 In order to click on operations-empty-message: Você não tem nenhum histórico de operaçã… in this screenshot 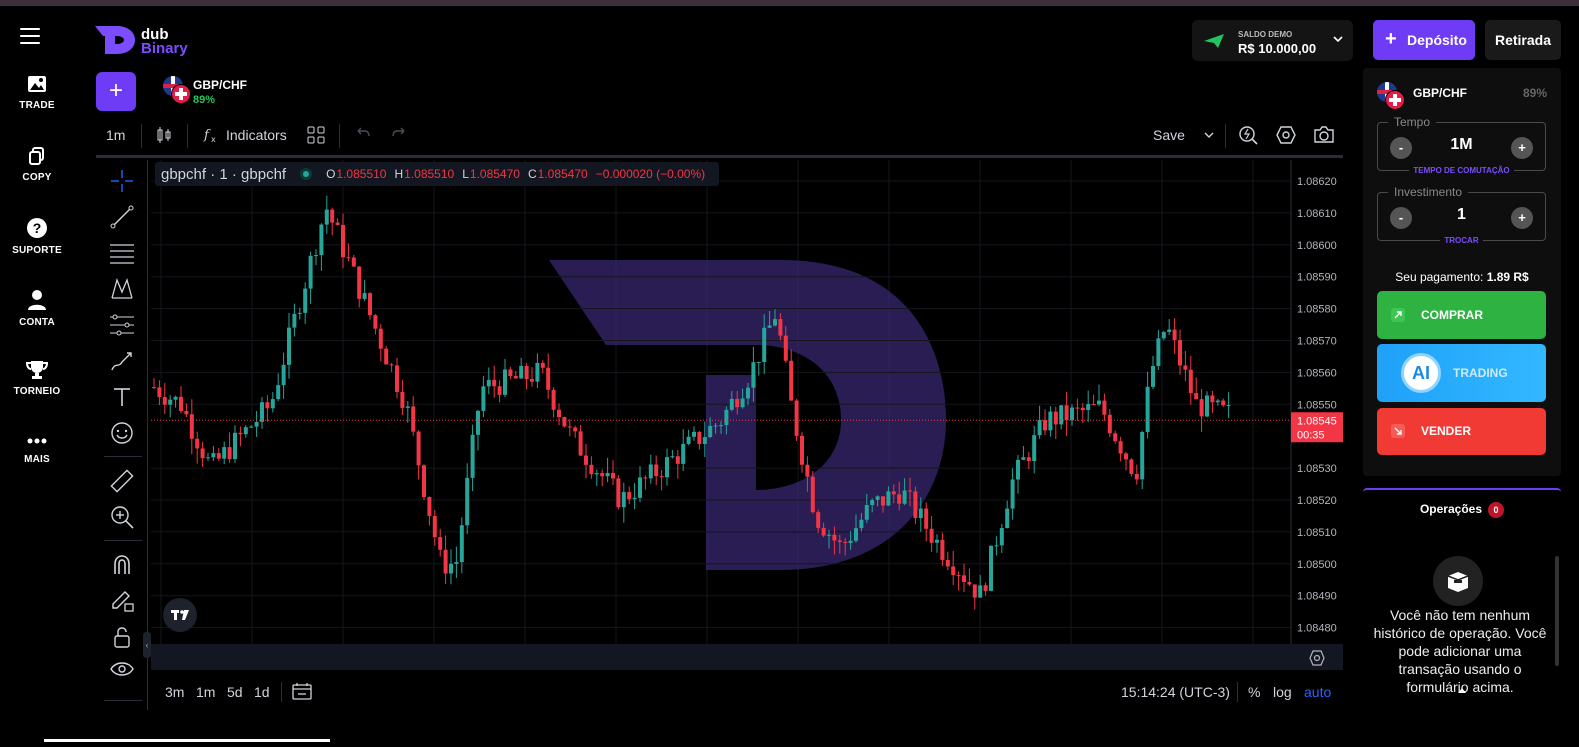, I will do `click(1460, 649)`.